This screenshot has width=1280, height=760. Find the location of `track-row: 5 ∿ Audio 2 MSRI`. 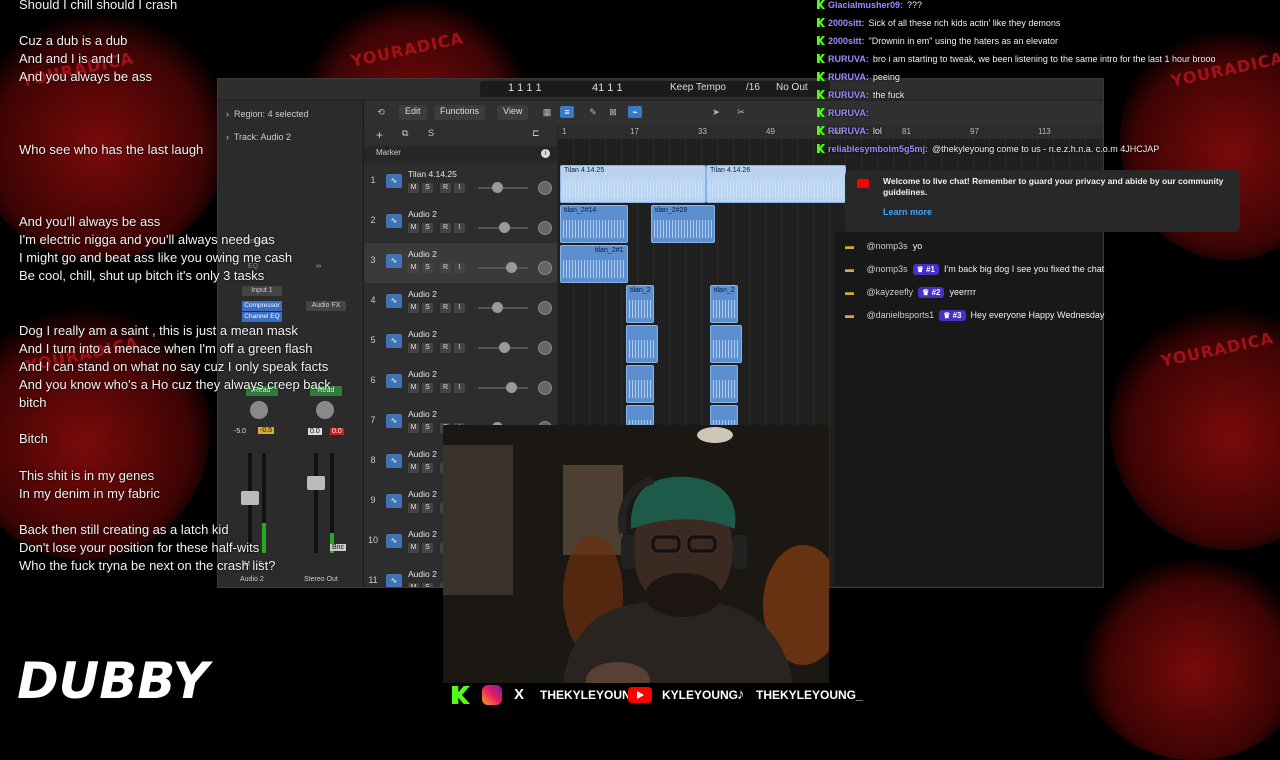

track-row: 5 ∿ Audio 2 MSRI is located at coordinates (460, 343).